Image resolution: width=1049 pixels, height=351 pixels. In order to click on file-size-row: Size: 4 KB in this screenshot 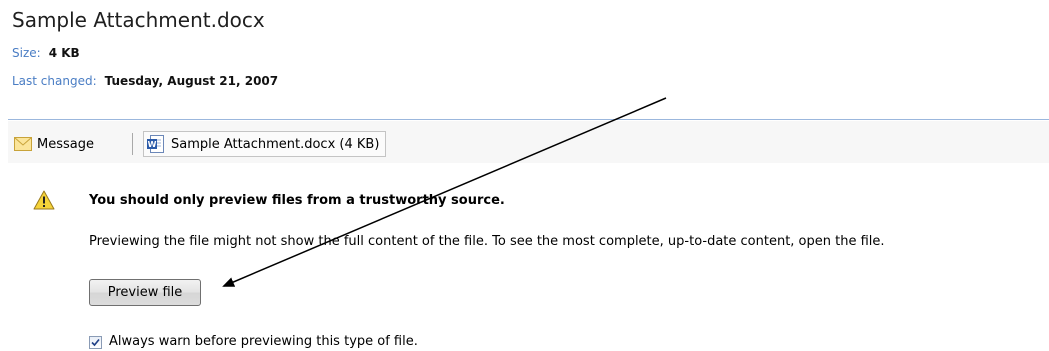, I will do `click(46, 53)`.